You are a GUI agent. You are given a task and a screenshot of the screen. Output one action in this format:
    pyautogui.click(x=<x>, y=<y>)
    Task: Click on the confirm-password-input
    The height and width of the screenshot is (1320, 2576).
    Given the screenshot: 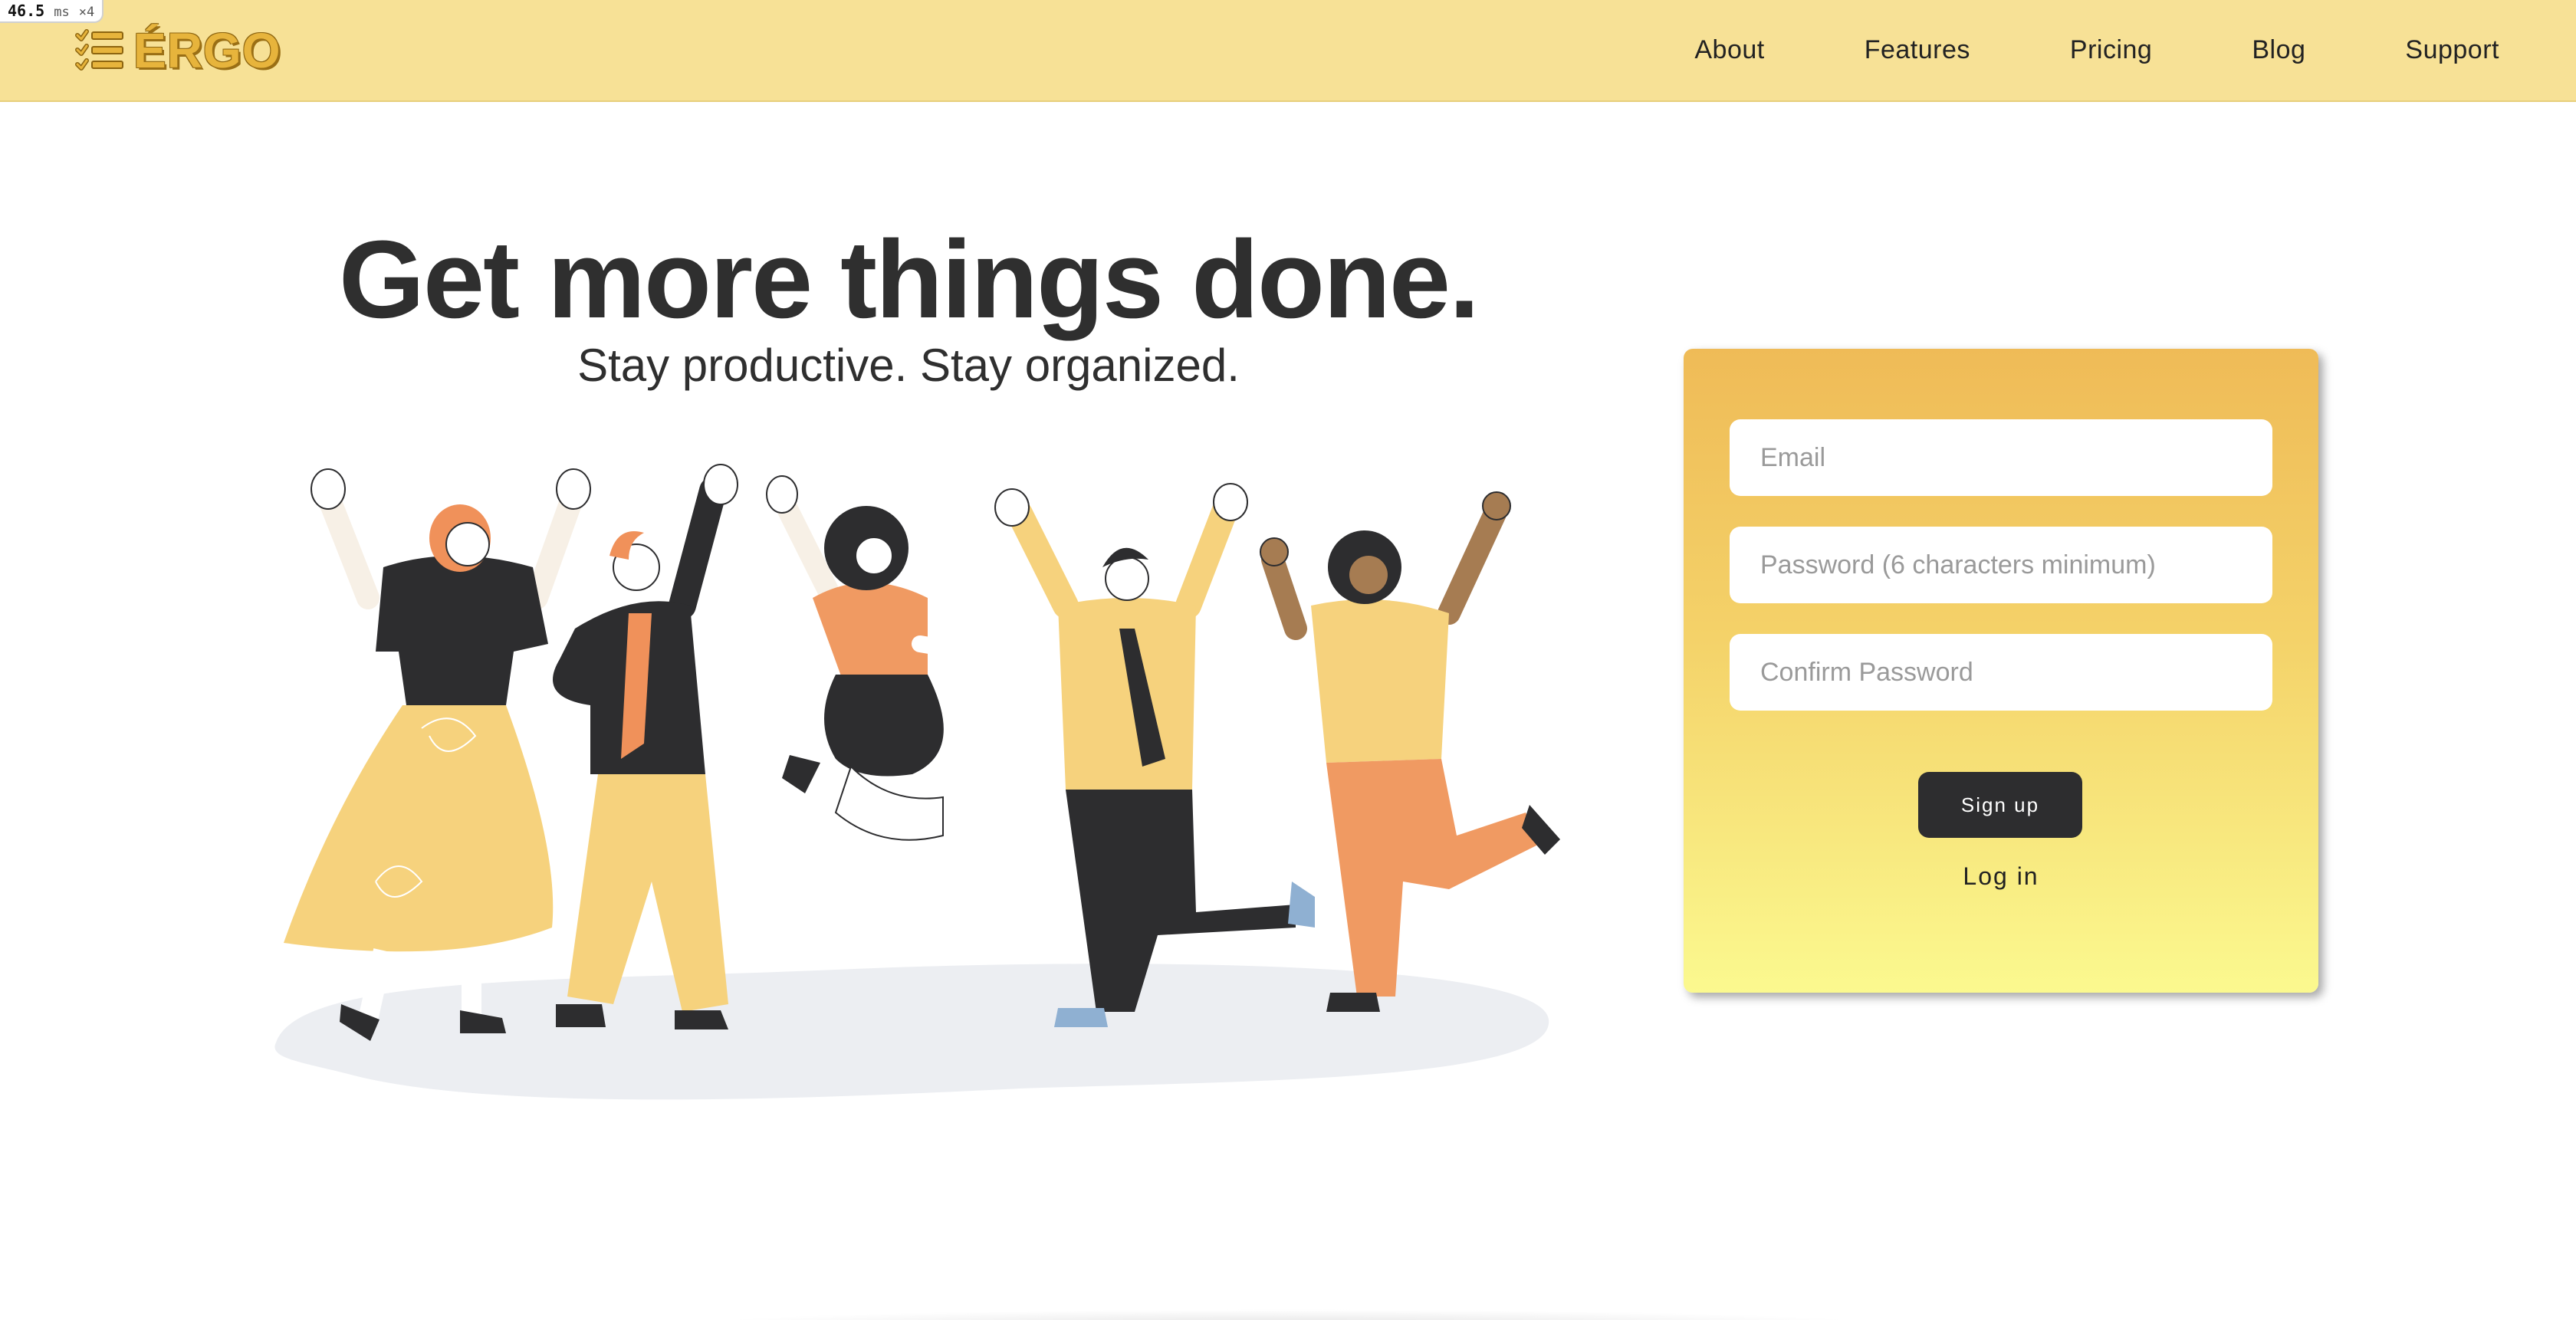 What is the action you would take?
    pyautogui.click(x=2001, y=672)
    